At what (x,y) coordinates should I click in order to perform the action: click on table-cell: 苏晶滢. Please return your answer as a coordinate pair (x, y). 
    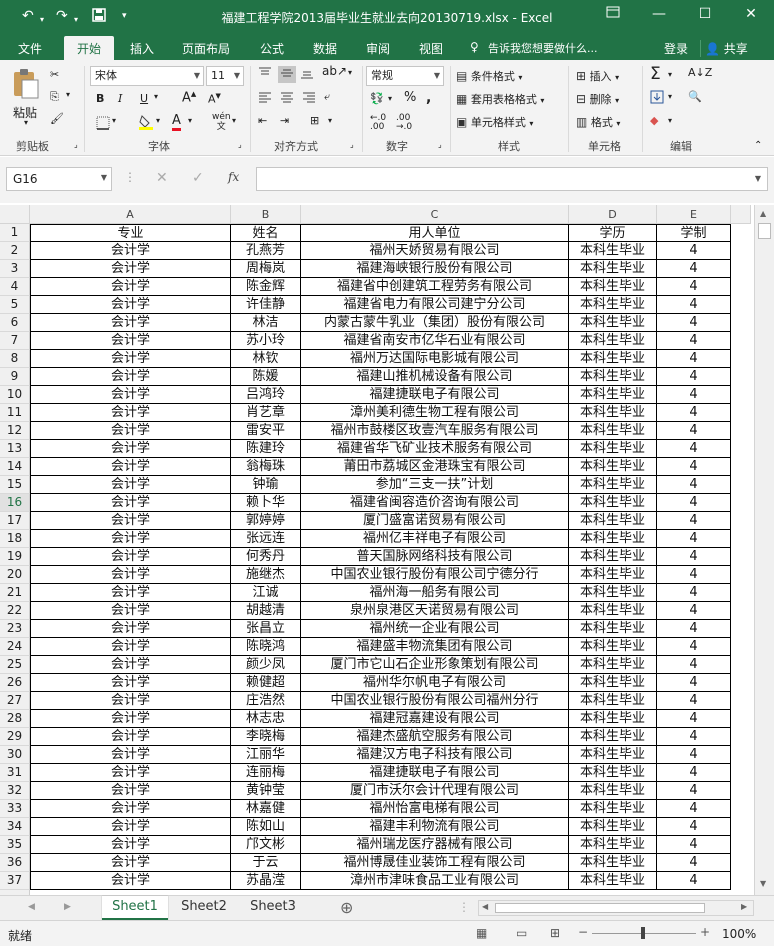
    Looking at the image, I should click on (266, 881).